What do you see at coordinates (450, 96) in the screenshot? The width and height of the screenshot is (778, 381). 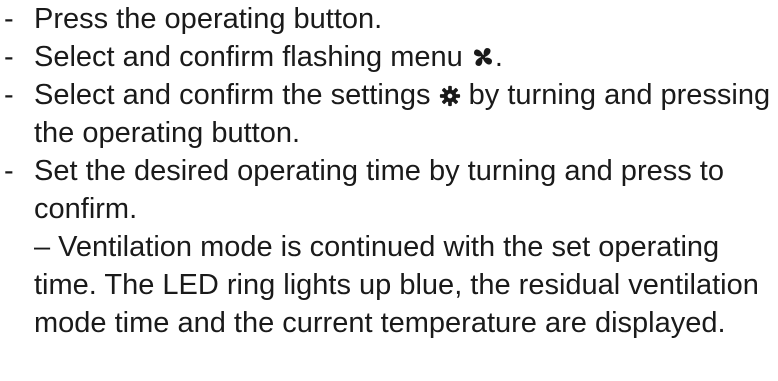 I see `gear-icon` at bounding box center [450, 96].